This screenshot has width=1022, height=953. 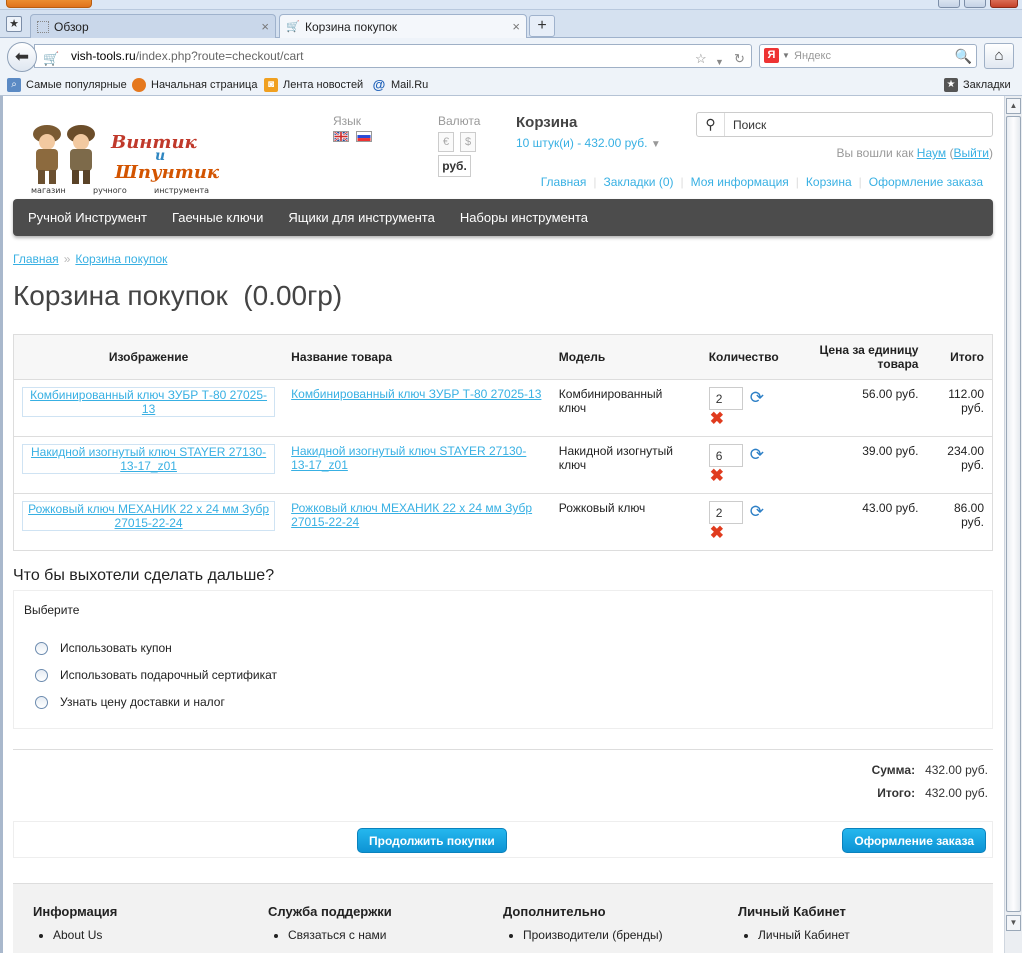 I want to click on footer-heading: Личный Кабинет, so click(x=792, y=911).